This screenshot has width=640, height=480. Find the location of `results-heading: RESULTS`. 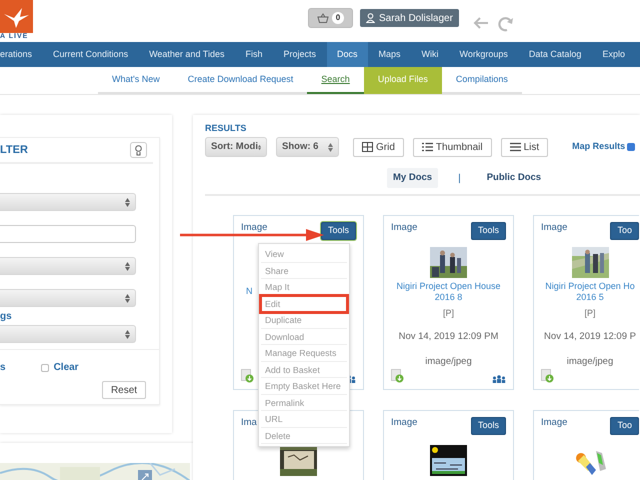

results-heading: RESULTS is located at coordinates (226, 128).